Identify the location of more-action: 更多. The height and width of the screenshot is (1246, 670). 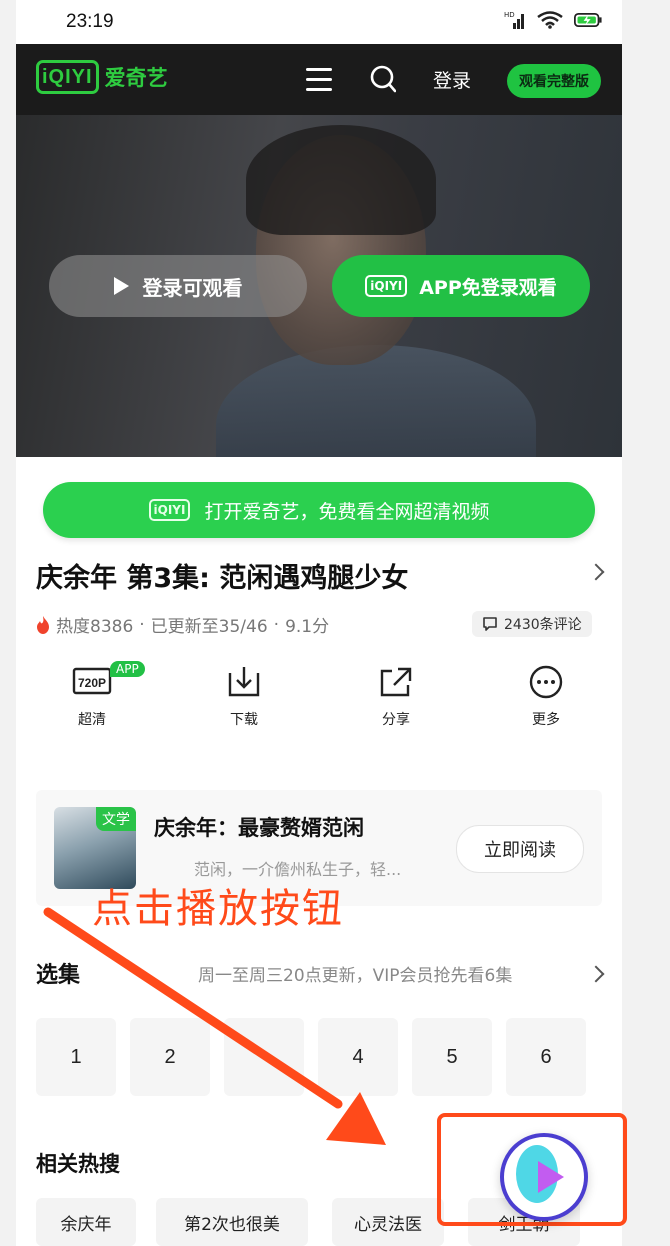
(546, 697).